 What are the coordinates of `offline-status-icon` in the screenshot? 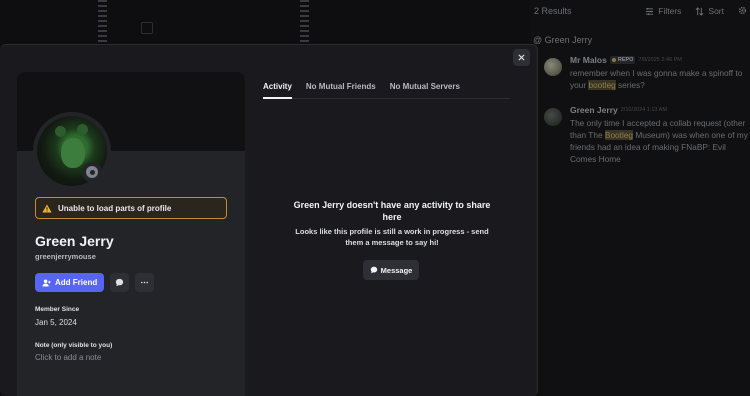 It's located at (92, 172).